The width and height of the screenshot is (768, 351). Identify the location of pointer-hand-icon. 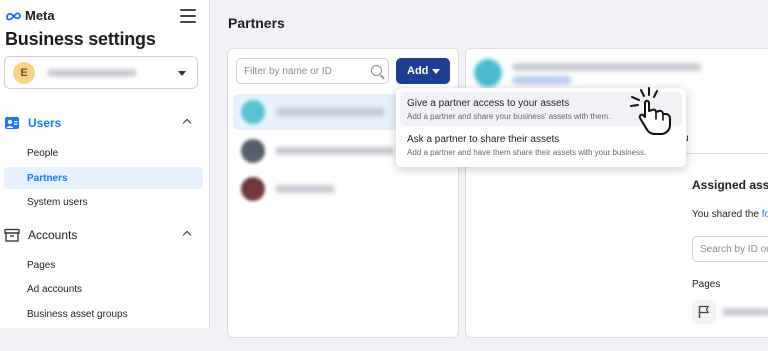
(650, 111).